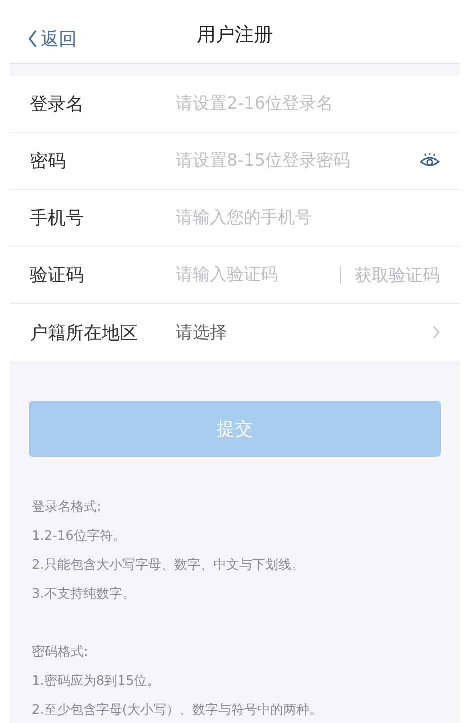 The image size is (464, 723). What do you see at coordinates (57, 104) in the screenshot?
I see `field-label: 登录名` at bounding box center [57, 104].